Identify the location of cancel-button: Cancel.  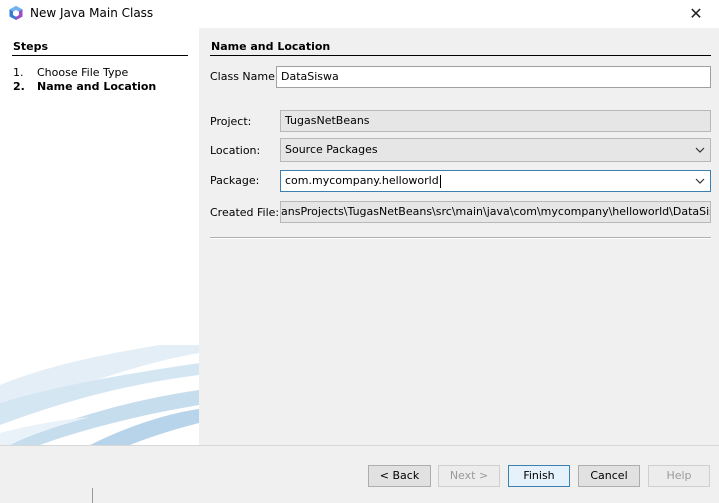
(609, 476).